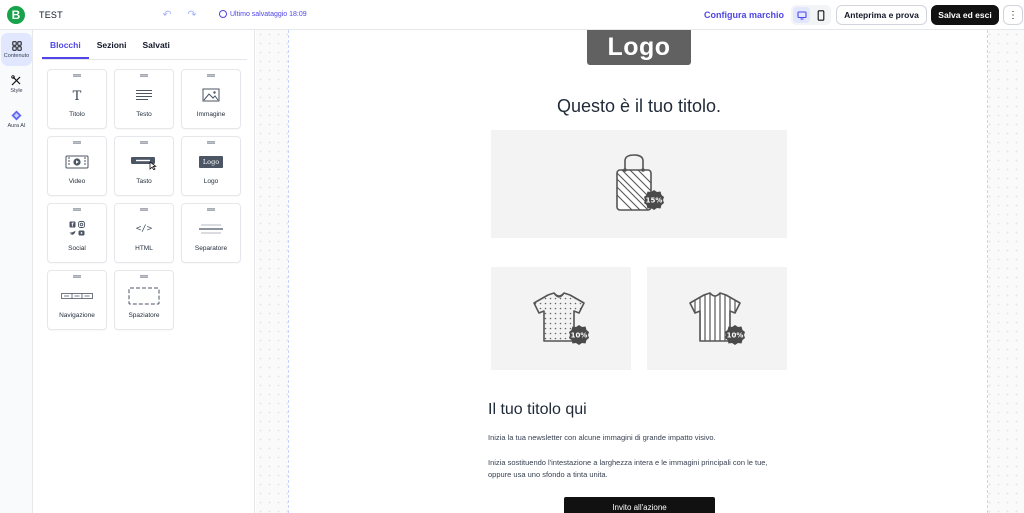 This screenshot has height=513, width=1024. I want to click on image-icon, so click(211, 95).